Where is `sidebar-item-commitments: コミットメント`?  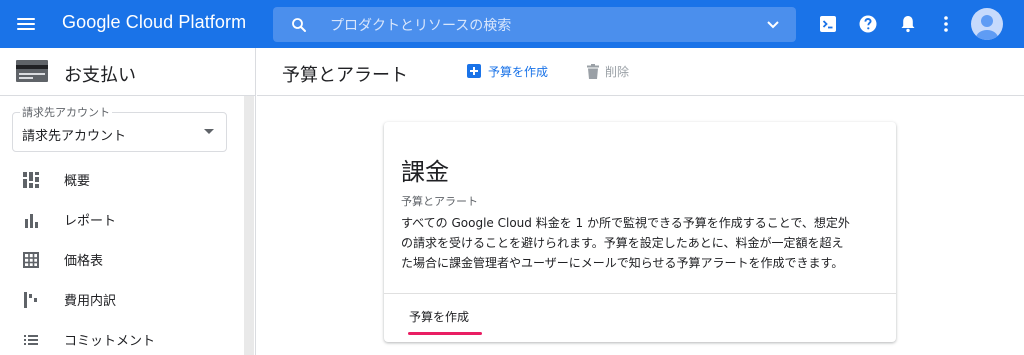
sidebar-item-commitments: コミットメント is located at coordinates (122, 337).